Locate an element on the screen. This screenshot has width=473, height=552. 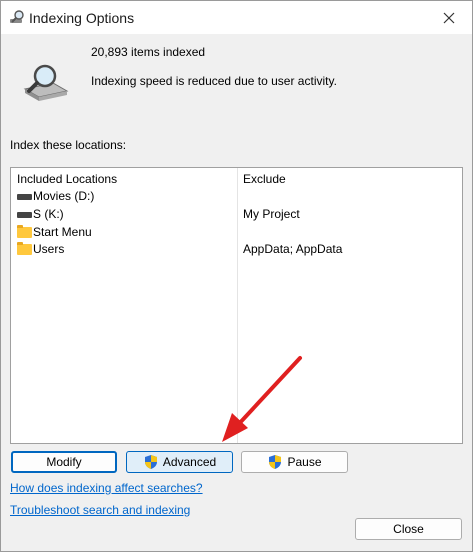
location-exclude: My Project is located at coordinates (271, 214).